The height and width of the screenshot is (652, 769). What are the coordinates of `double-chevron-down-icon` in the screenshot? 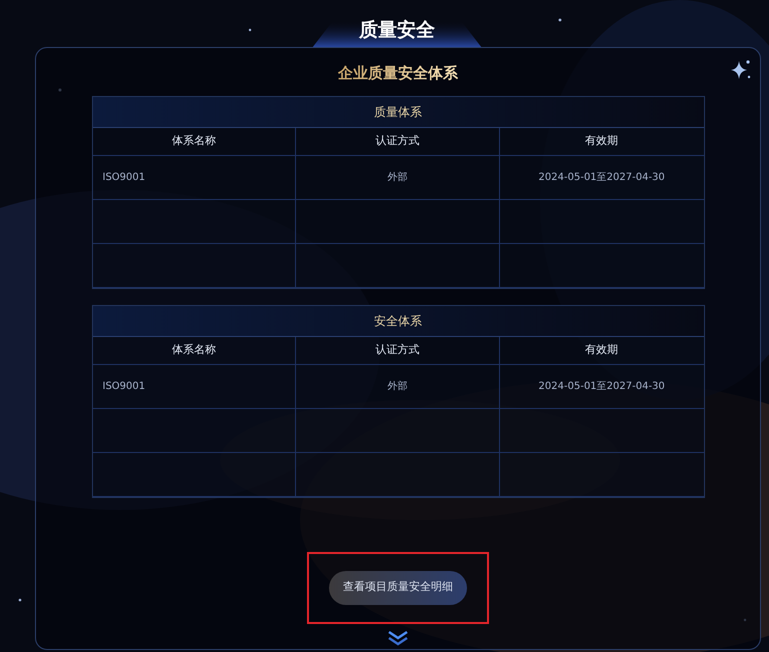 It's located at (398, 638).